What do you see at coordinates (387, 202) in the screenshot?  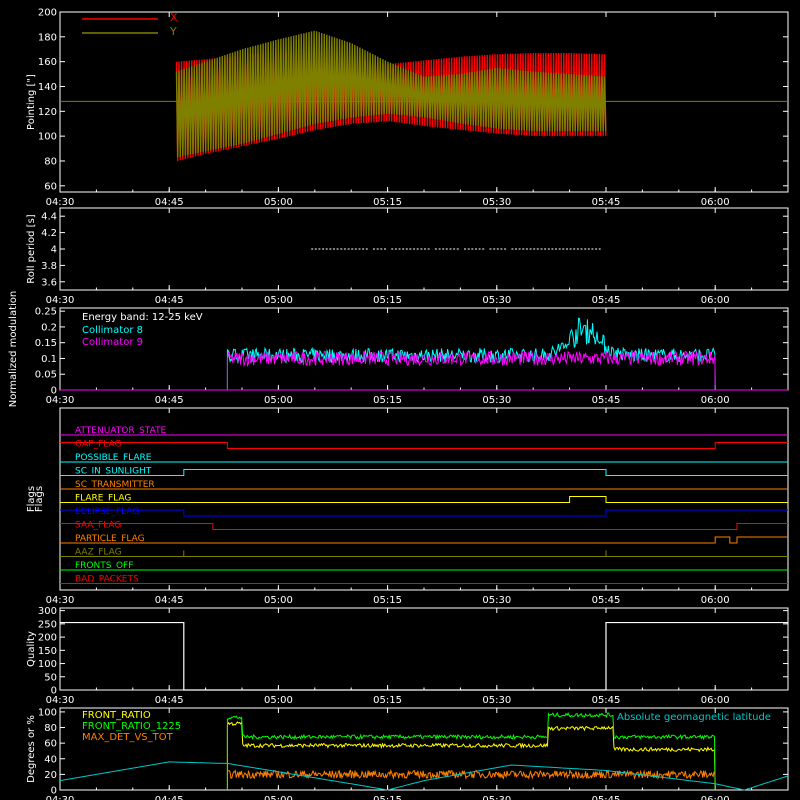 I see `pointing-x-tick-label: 05:15` at bounding box center [387, 202].